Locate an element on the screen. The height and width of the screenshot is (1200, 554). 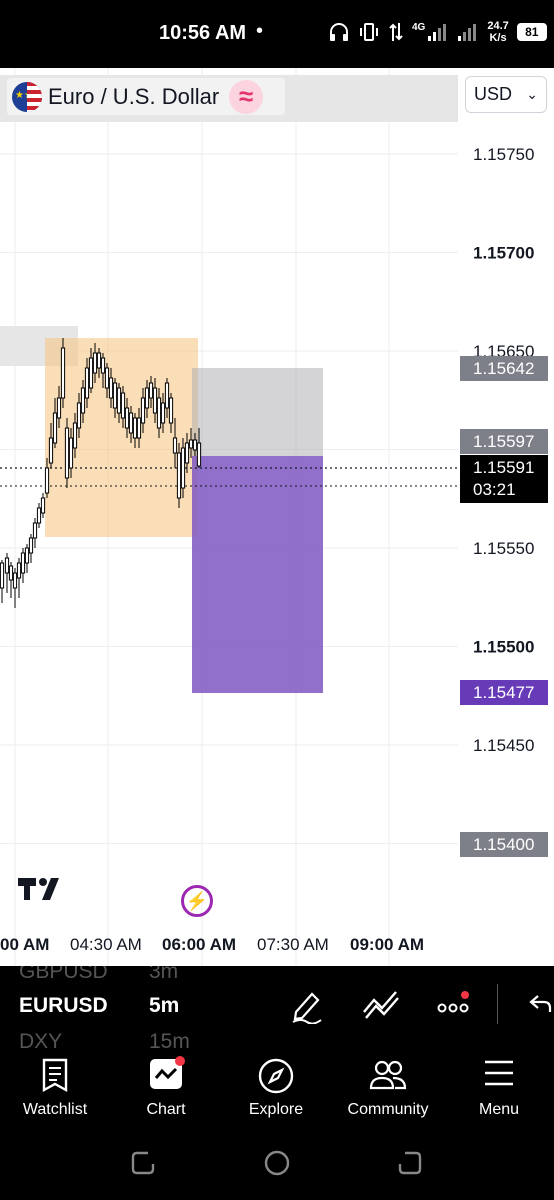
entry-price-tag-text: 1.15597 is located at coordinates (503, 441).